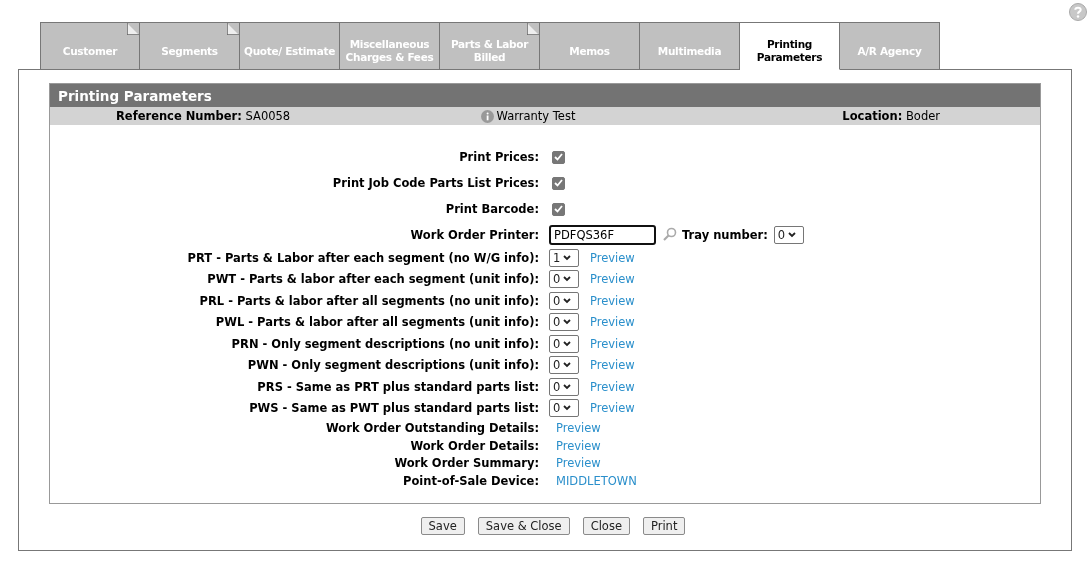  What do you see at coordinates (669, 234) in the screenshot?
I see `search-icon` at bounding box center [669, 234].